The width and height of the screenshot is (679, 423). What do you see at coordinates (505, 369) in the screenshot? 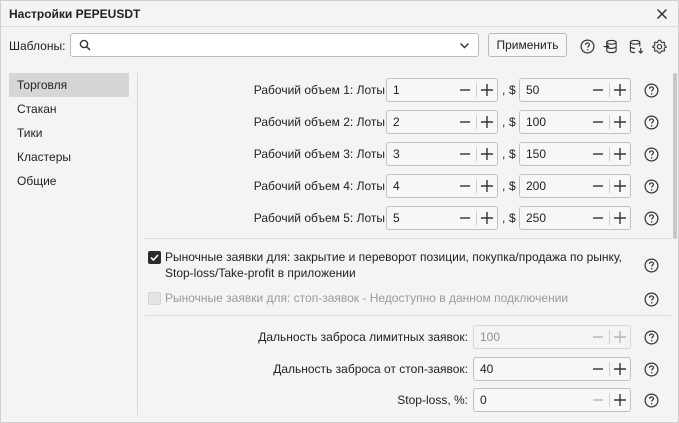
I see `stop-range-input` at bounding box center [505, 369].